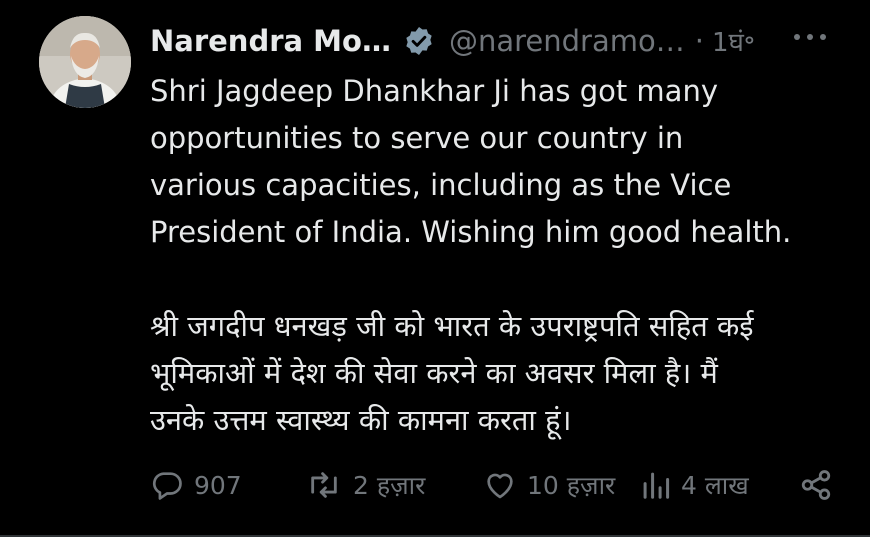 This screenshot has height=537, width=870. Describe the element at coordinates (324, 485) in the screenshot. I see `repost-icon` at that location.